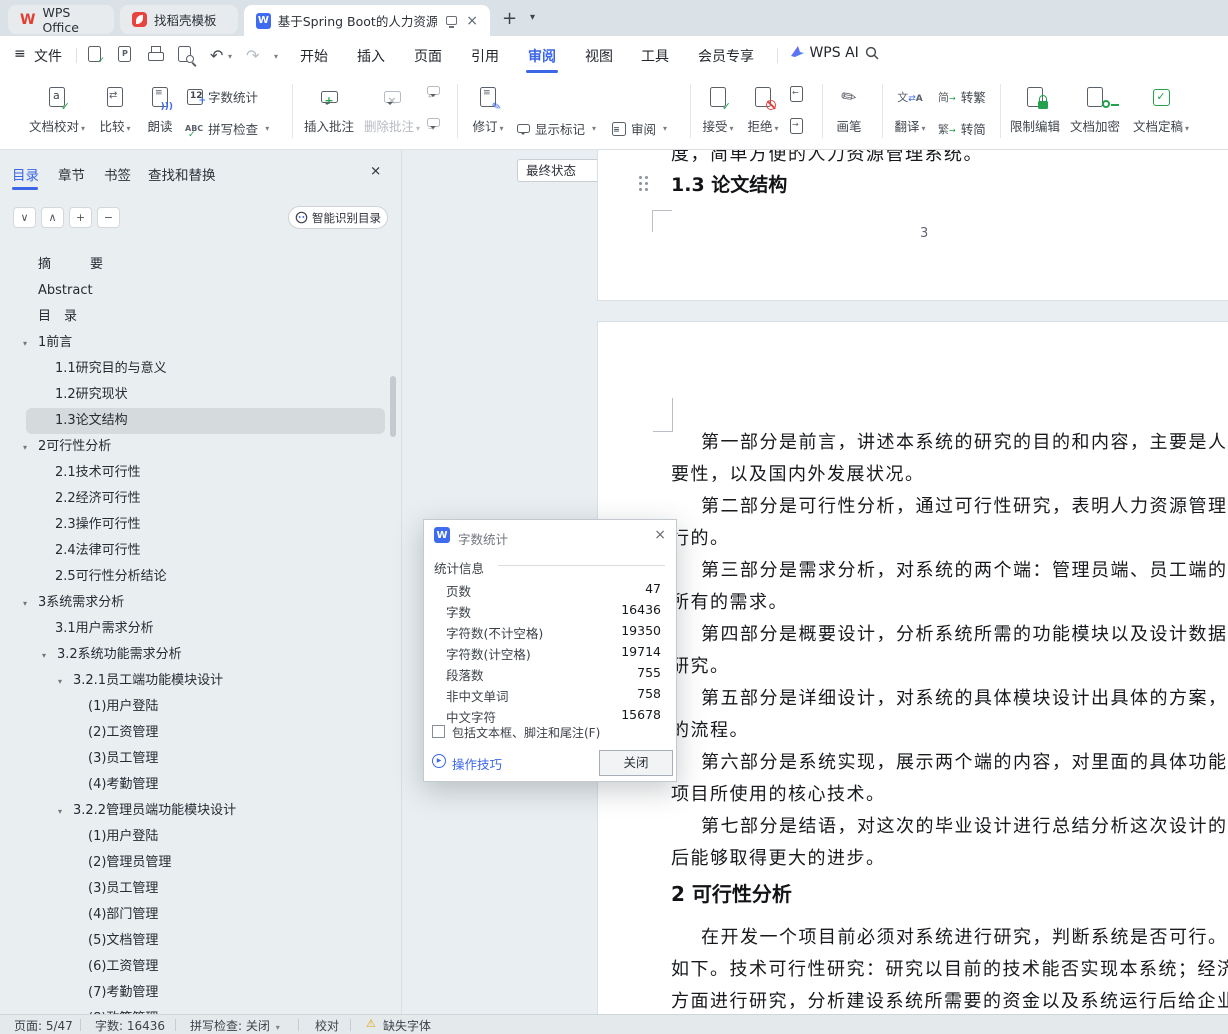  Describe the element at coordinates (964, 763) in the screenshot. I see `document-text-line: 第六部分是系统实现，展示两个端的内容，对里面的具体功能模块做介绍` at that location.